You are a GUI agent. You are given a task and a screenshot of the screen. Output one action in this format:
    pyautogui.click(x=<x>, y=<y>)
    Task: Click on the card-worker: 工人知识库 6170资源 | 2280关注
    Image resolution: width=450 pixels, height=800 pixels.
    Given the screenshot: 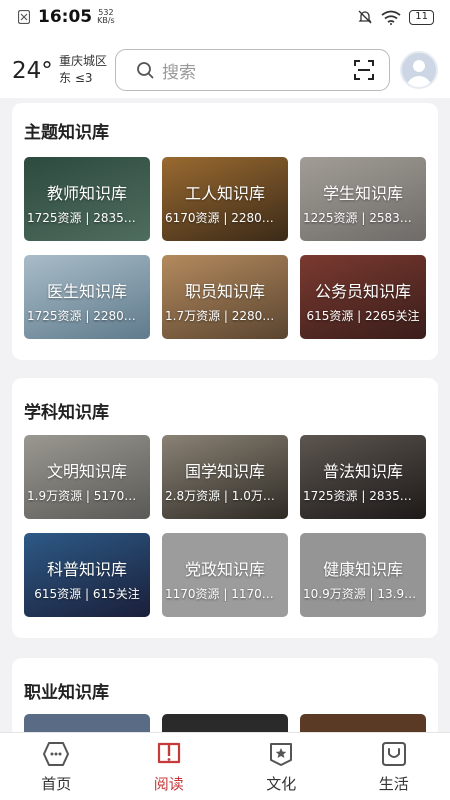 What is the action you would take?
    pyautogui.click(x=225, y=199)
    